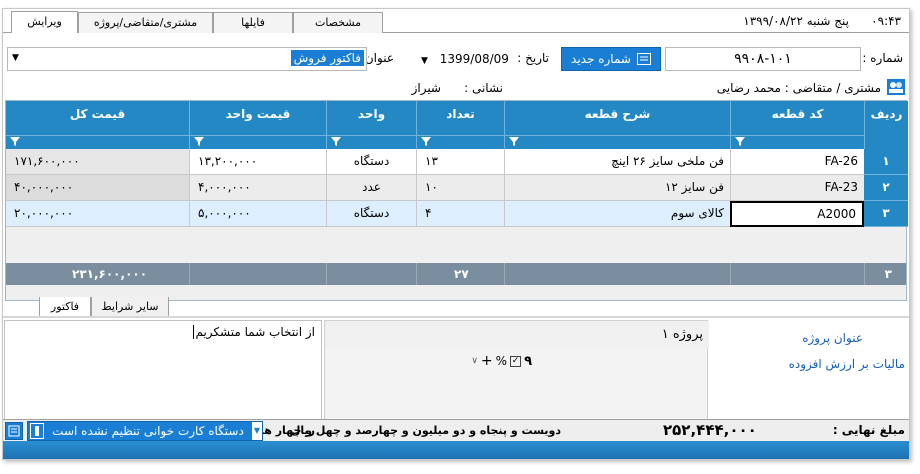  What do you see at coordinates (517, 335) in the screenshot?
I see `project-title-field: پروژه ۱` at bounding box center [517, 335].